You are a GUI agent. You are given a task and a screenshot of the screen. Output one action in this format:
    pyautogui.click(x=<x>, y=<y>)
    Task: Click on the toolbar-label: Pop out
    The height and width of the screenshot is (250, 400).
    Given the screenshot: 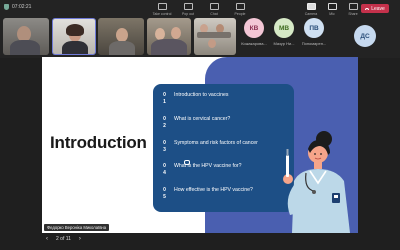 What is the action you would take?
    pyautogui.click(x=188, y=14)
    